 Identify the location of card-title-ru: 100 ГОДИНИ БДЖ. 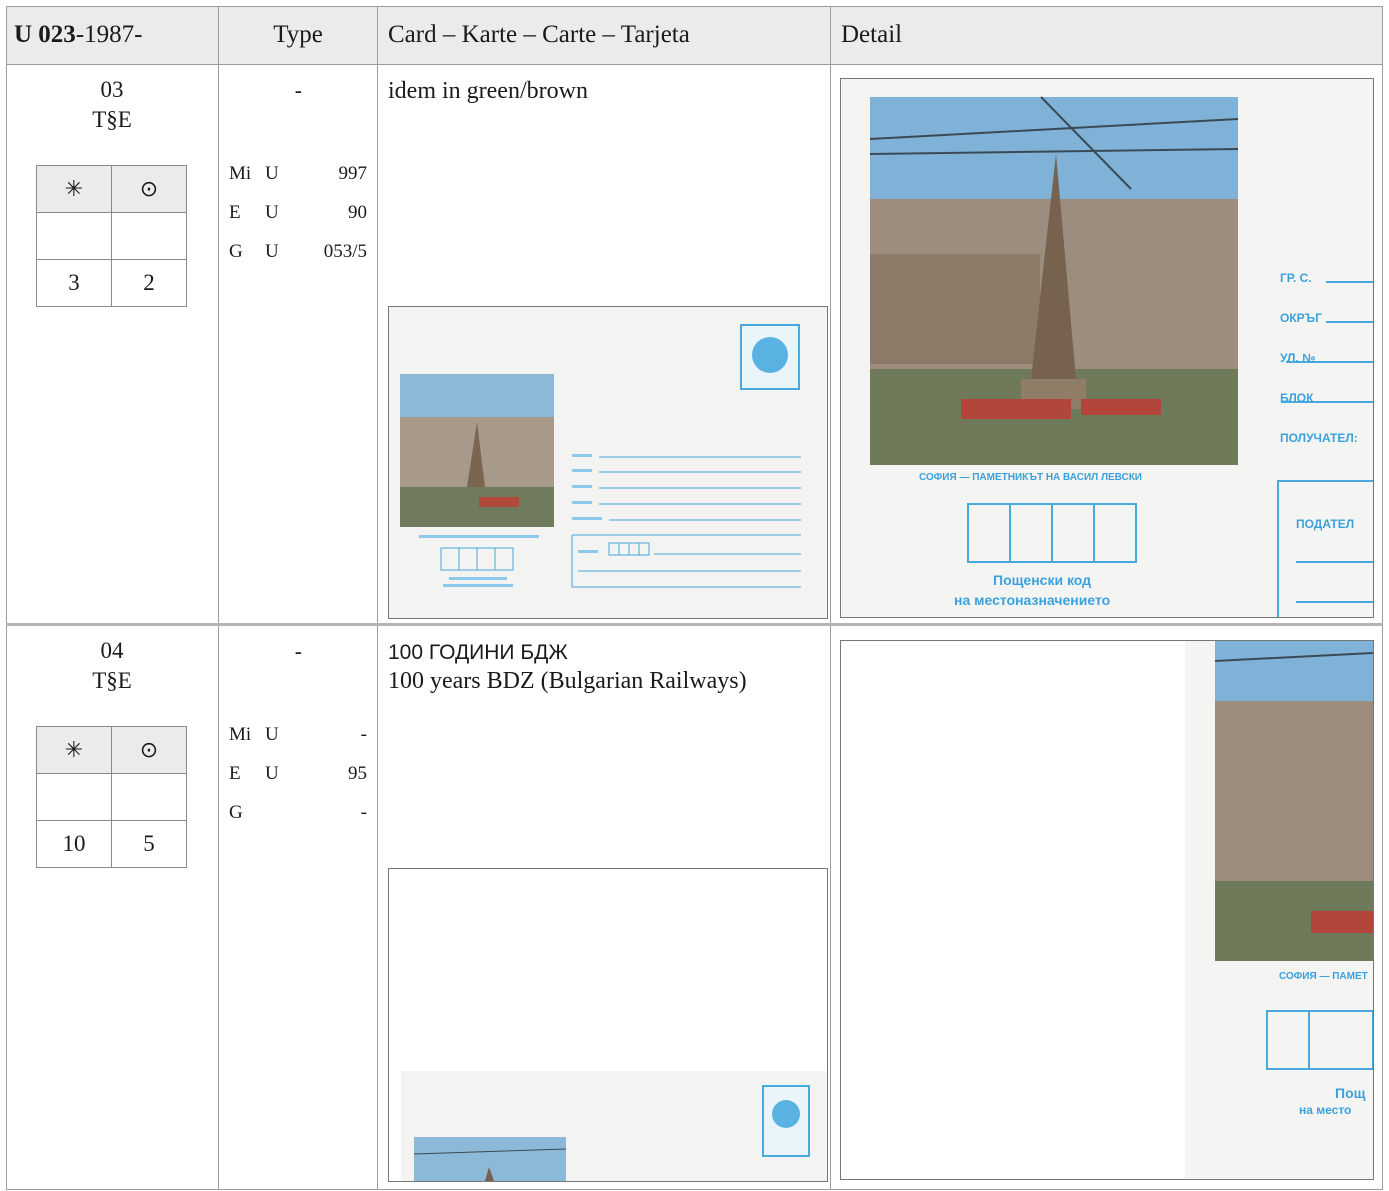
(478, 652).